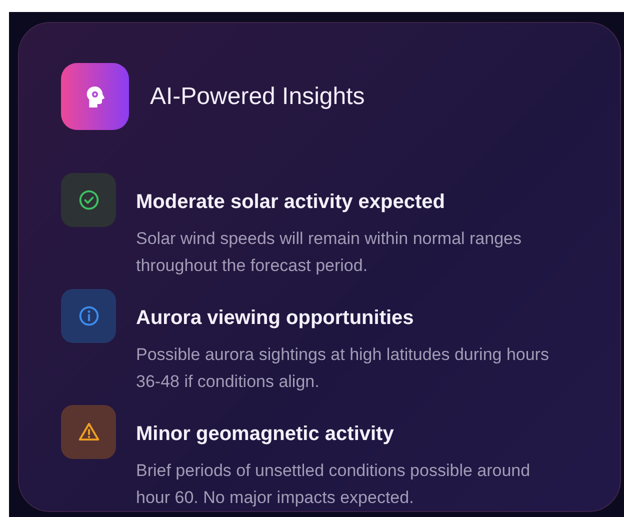 Image resolution: width=624 pixels, height=517 pixels. I want to click on insight-description: Solar wind speeds will remain within normal ranges throughout the forecast period., so click(329, 252).